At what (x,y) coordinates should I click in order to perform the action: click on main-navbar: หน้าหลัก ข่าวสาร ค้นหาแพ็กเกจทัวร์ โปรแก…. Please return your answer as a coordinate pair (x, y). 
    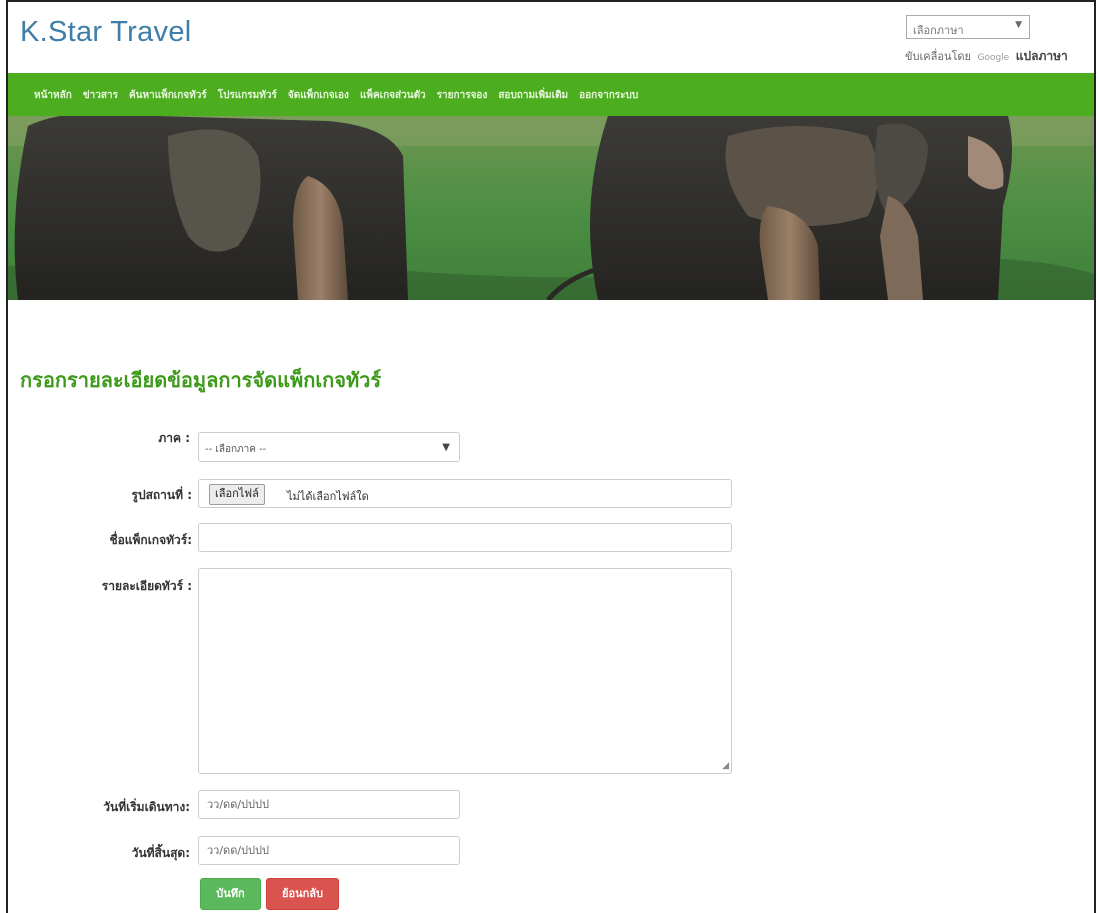
    Looking at the image, I should click on (551, 94).